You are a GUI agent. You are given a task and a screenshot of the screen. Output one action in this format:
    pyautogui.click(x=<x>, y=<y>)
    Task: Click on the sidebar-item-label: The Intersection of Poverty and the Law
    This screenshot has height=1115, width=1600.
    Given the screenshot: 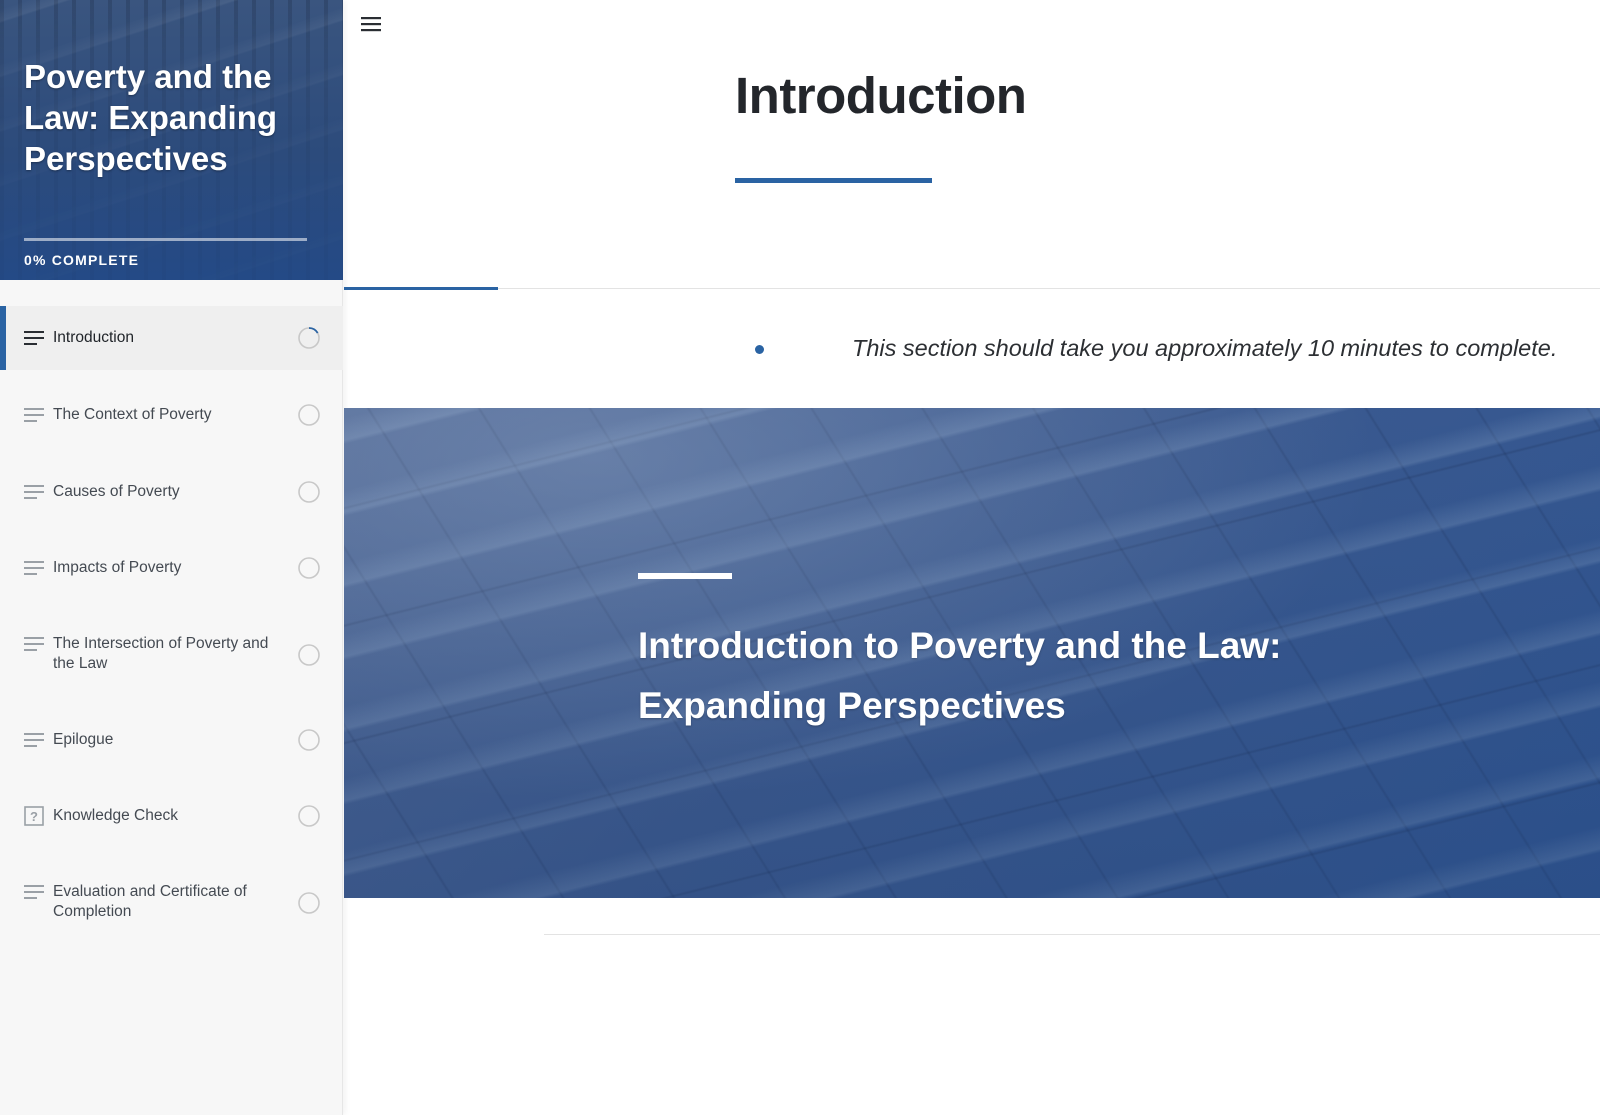 What is the action you would take?
    pyautogui.click(x=161, y=653)
    